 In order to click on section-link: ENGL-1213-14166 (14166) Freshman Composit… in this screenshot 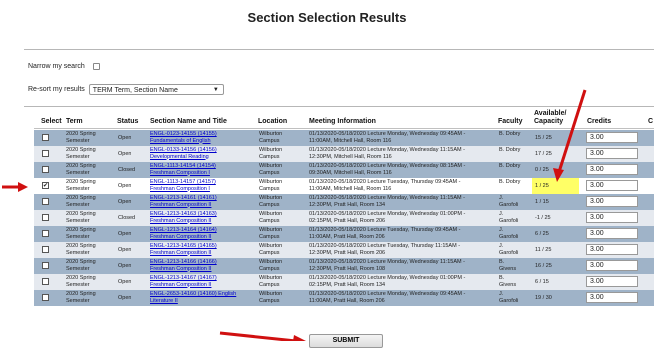, I will do `click(201, 265)`.